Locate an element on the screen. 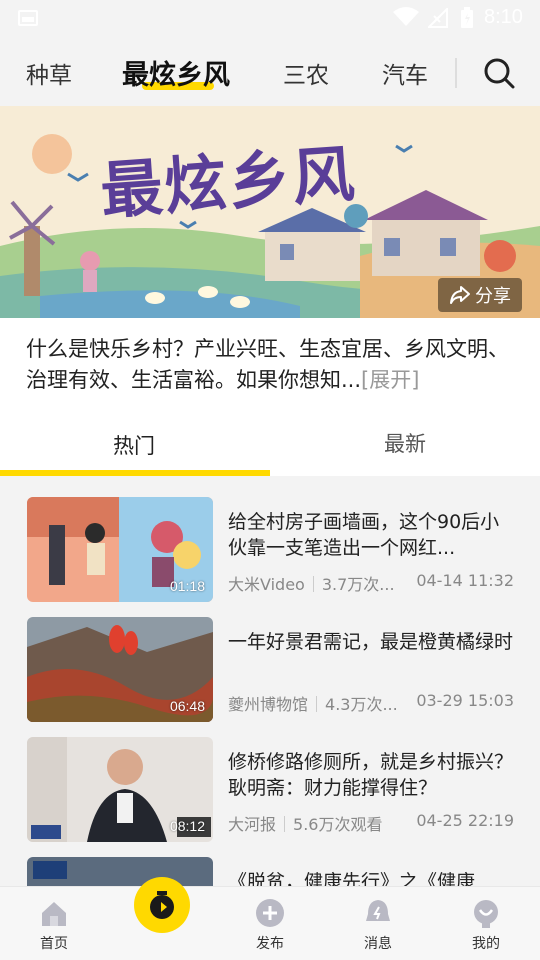 This screenshot has height=960, width=540. video-source: 大河报 is located at coordinates (252, 823).